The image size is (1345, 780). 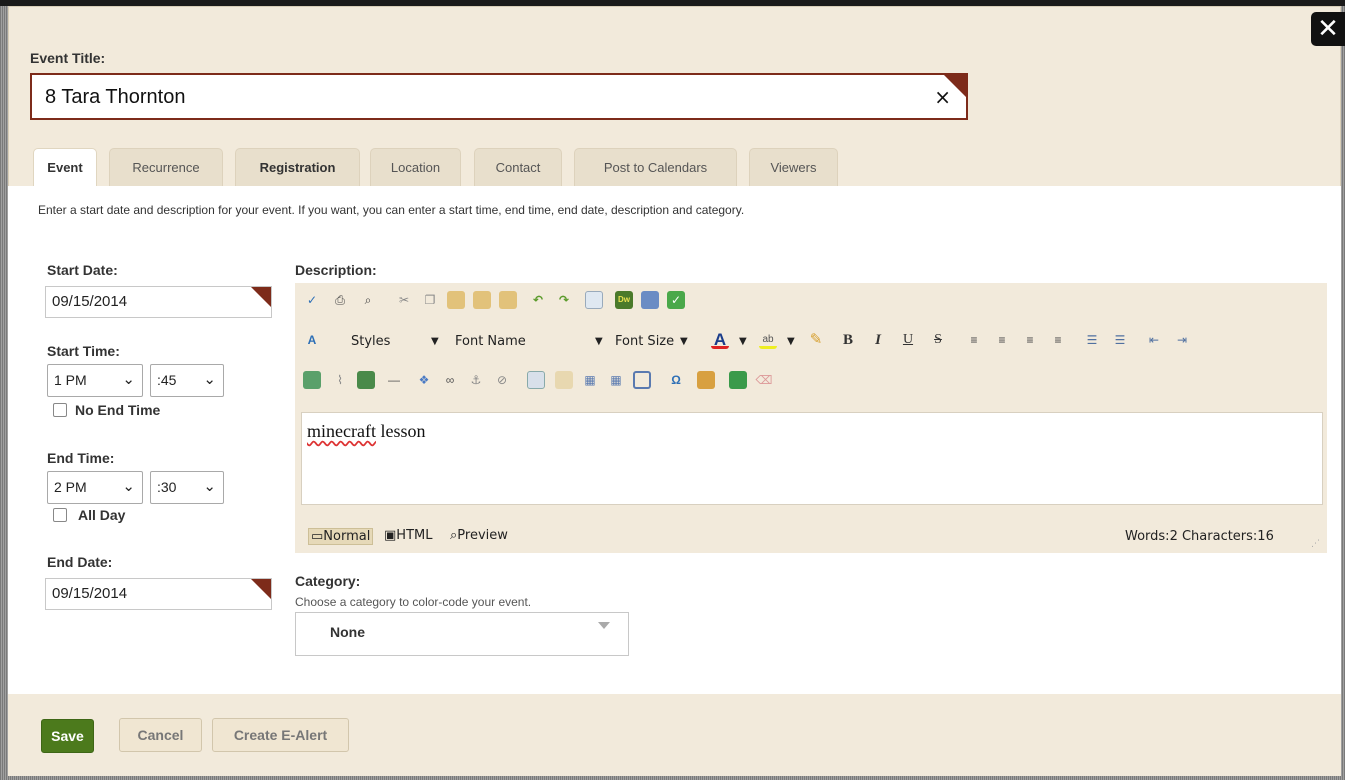 What do you see at coordinates (456, 300) in the screenshot?
I see `paste-icon` at bounding box center [456, 300].